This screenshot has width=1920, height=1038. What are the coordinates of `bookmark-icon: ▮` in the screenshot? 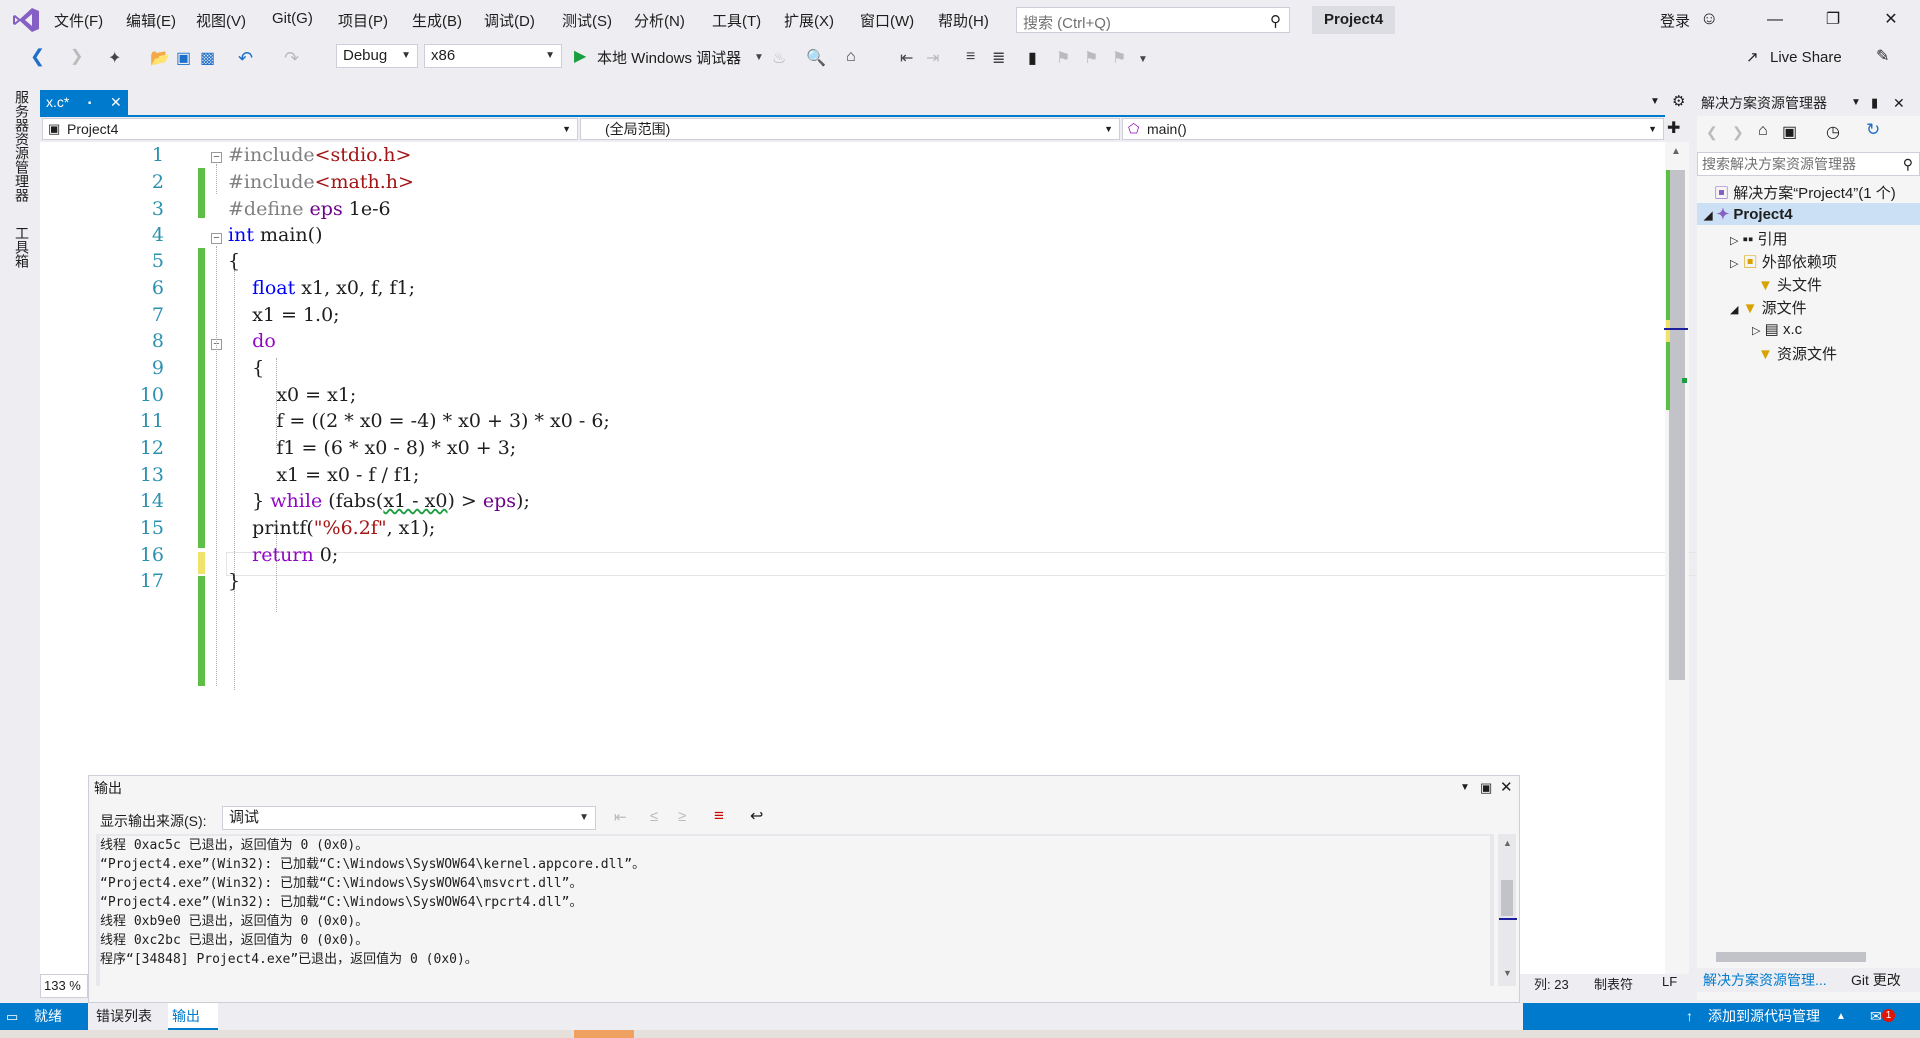 It's located at (1032, 58).